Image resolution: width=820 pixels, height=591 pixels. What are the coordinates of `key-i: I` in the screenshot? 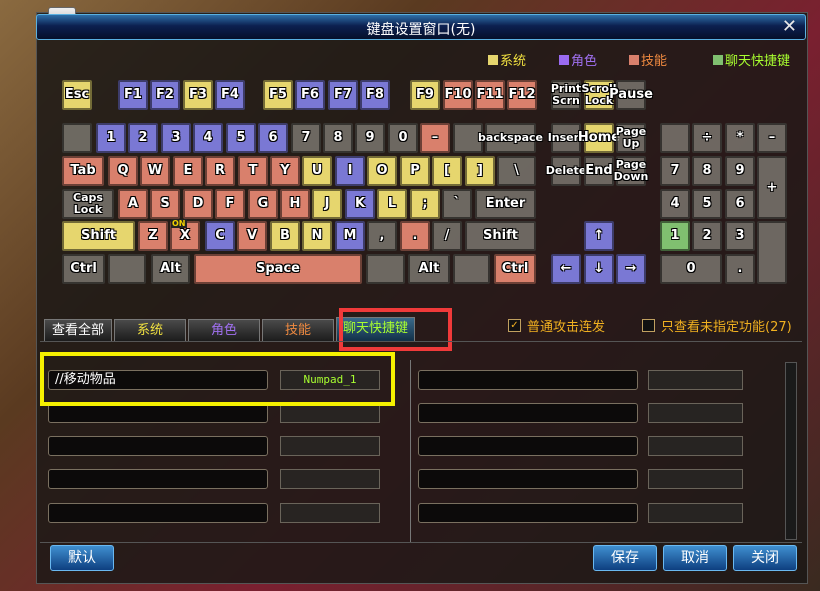 It's located at (350, 171).